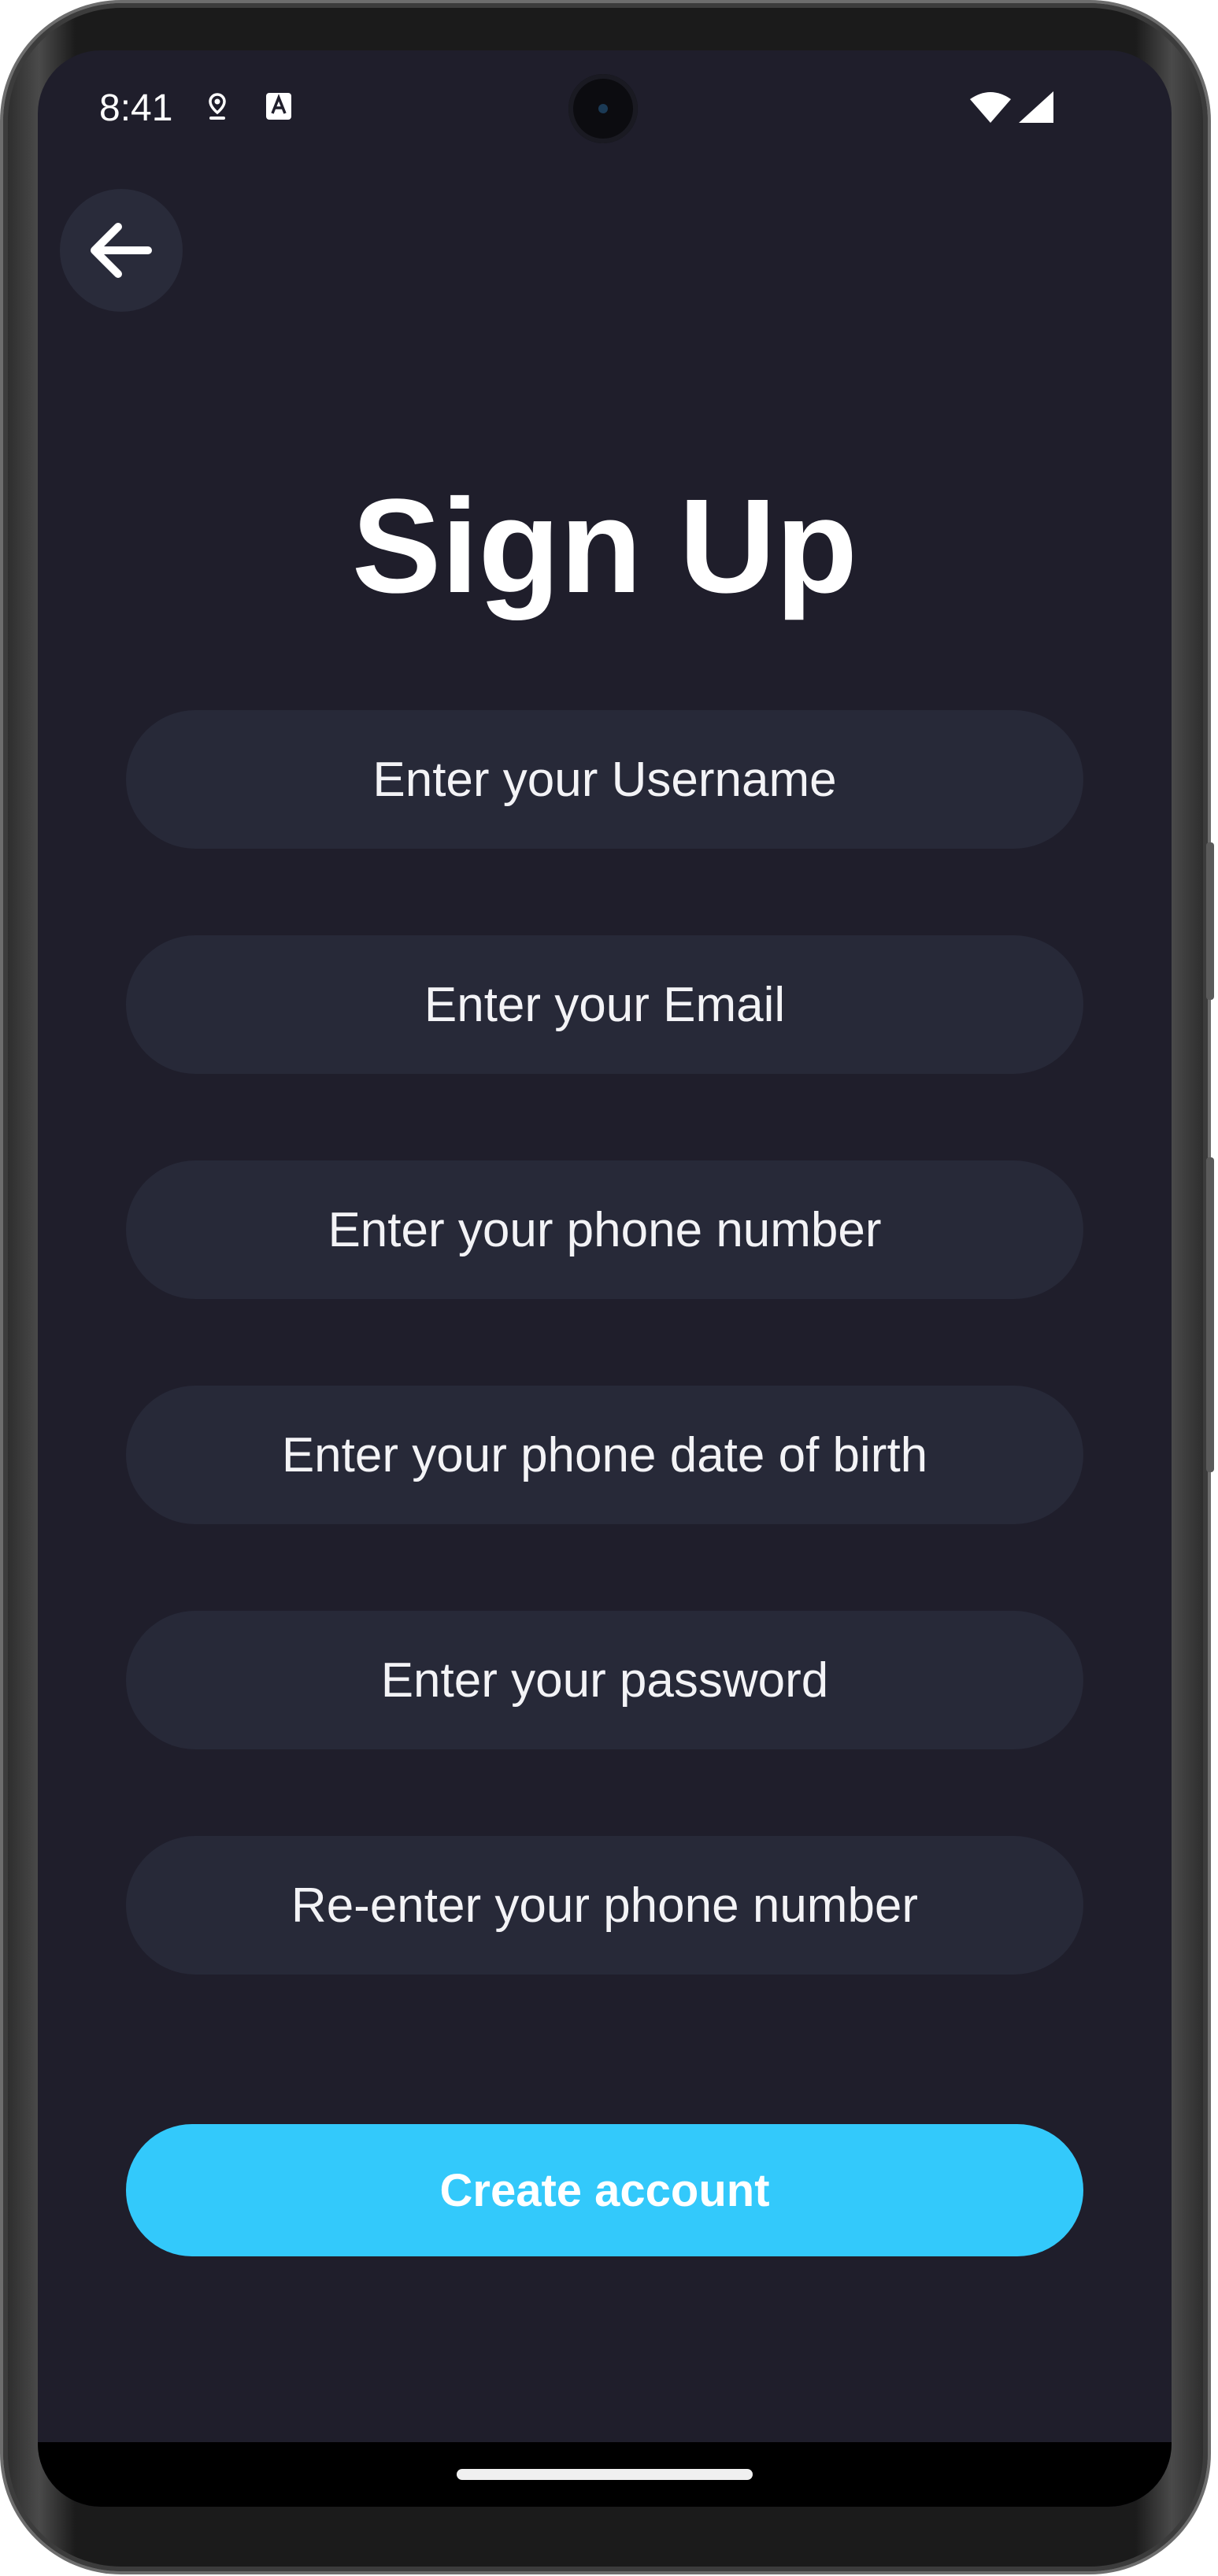 This screenshot has width=1218, height=2576. I want to click on arrow-left-icon, so click(122, 250).